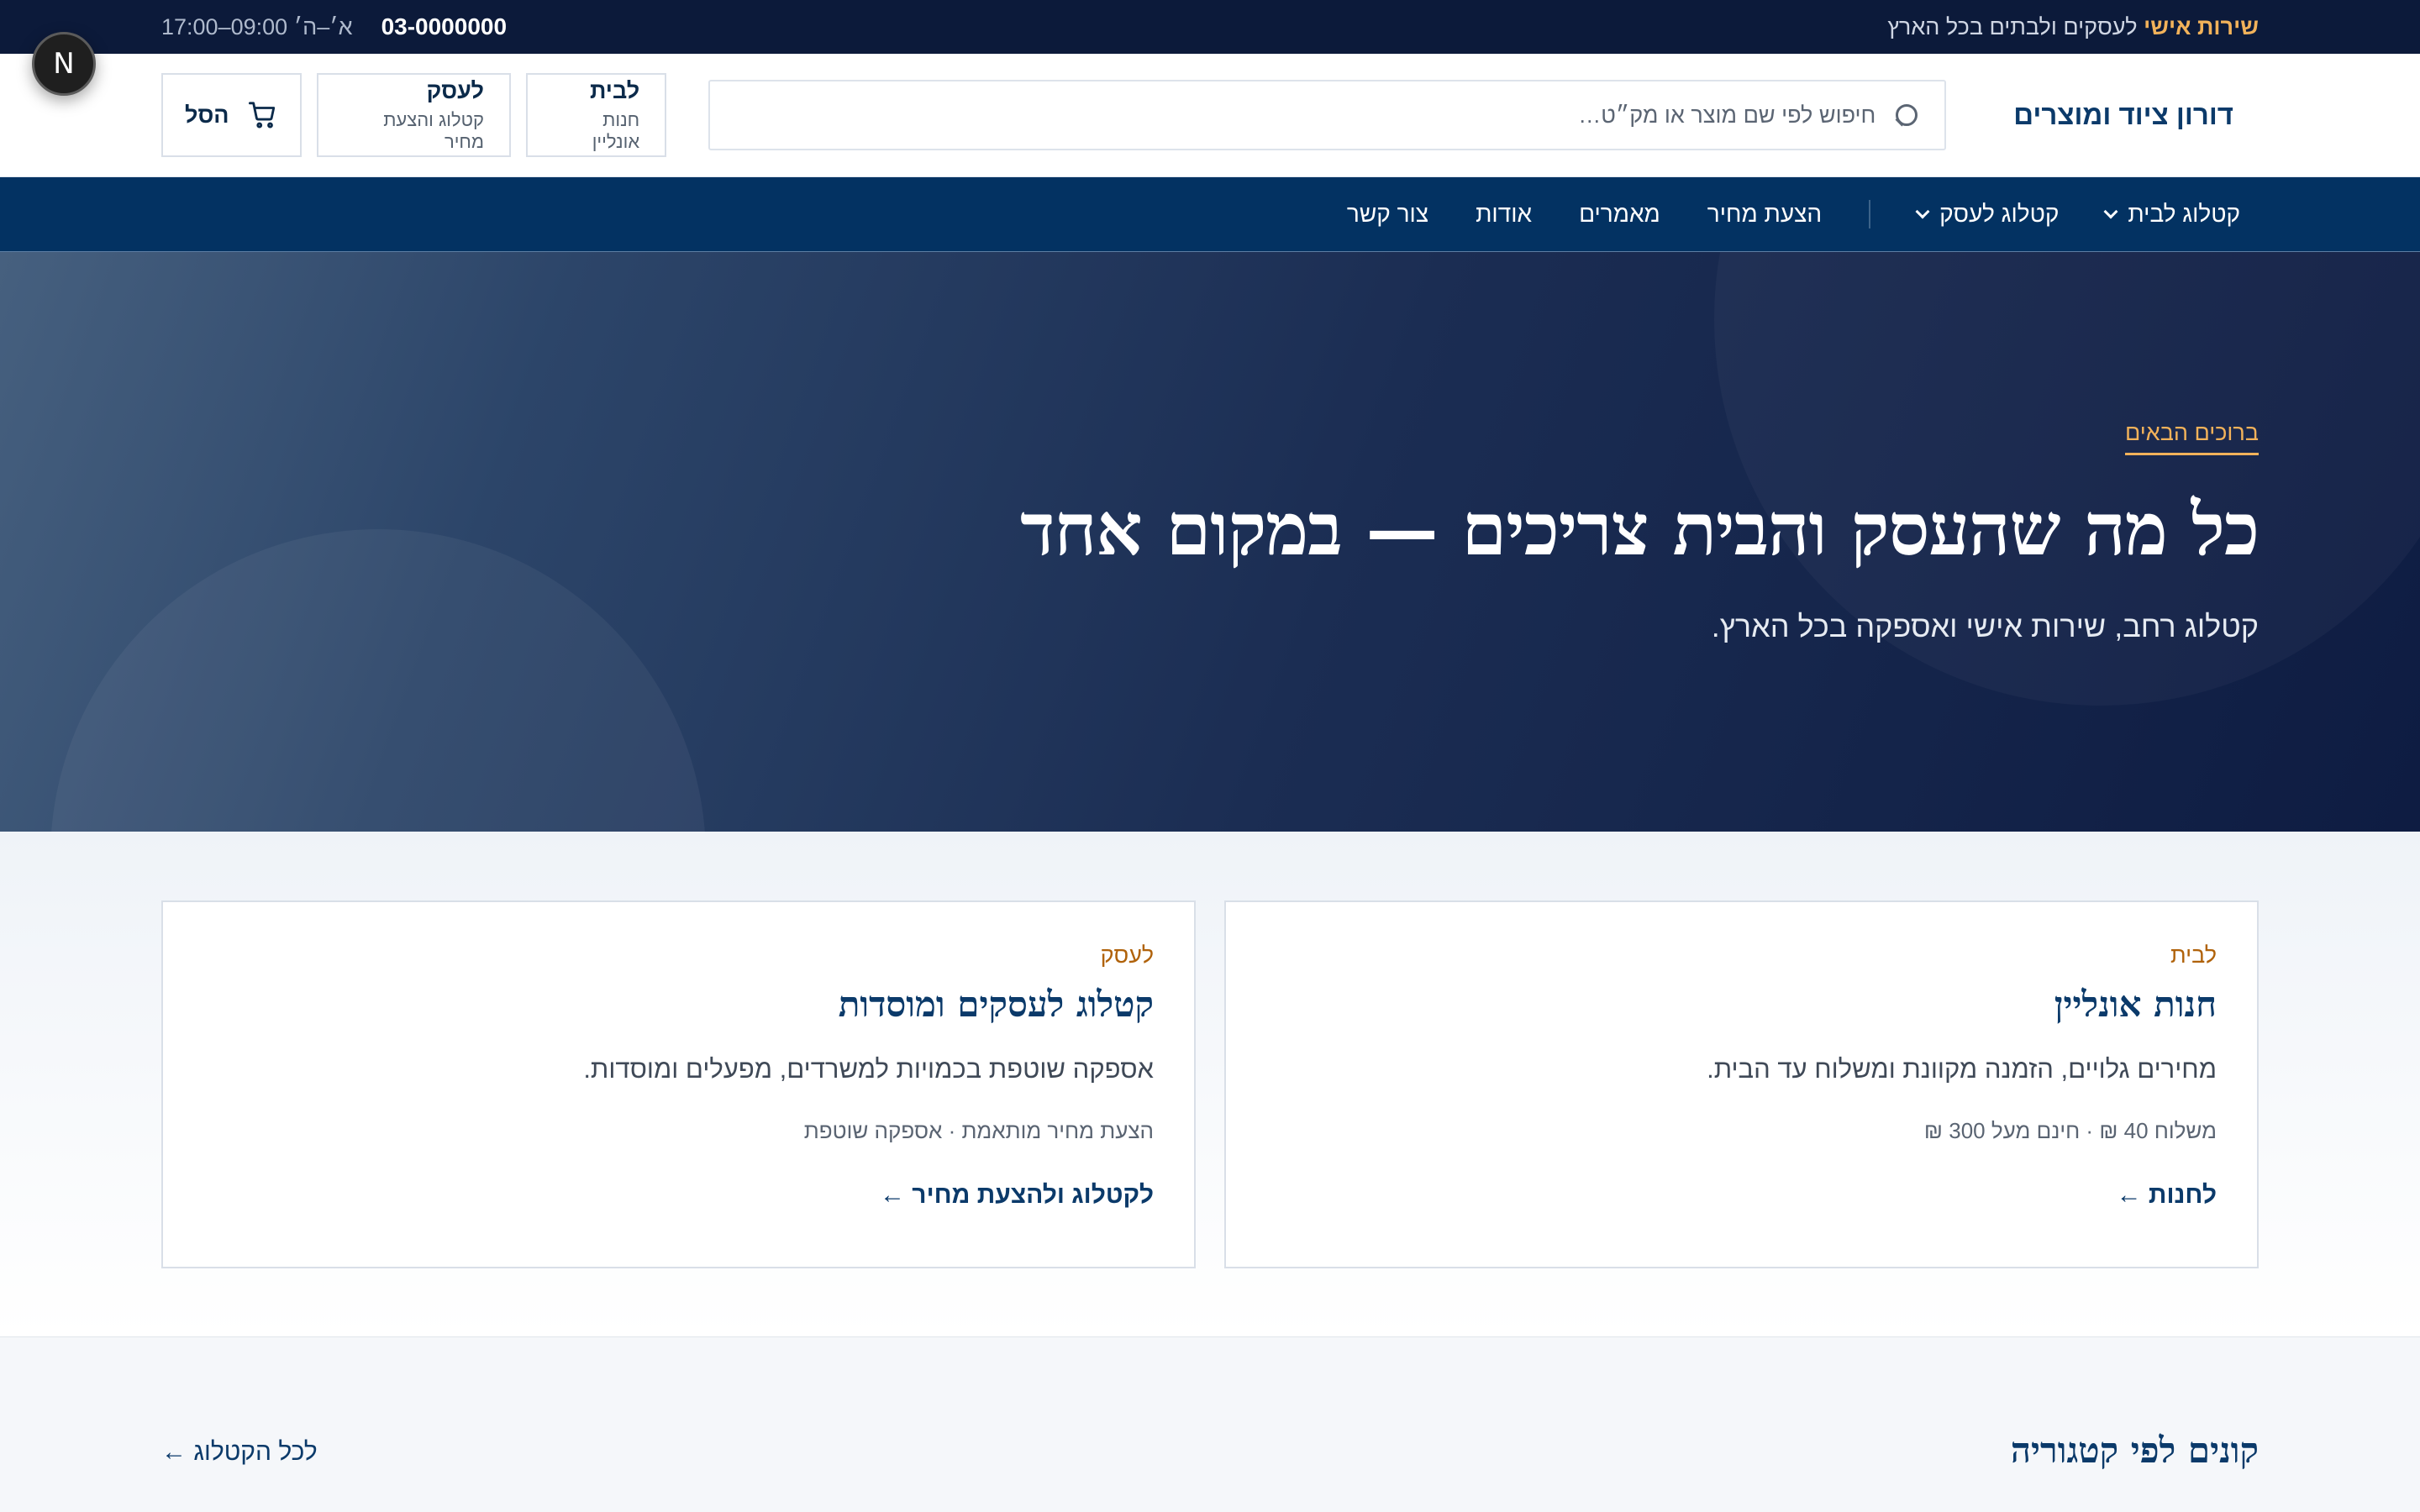 The image size is (2420, 1512). What do you see at coordinates (1017, 1195) in the screenshot?
I see `catalog-quote-link: לקטלוג ולהצעת מחיר ←` at bounding box center [1017, 1195].